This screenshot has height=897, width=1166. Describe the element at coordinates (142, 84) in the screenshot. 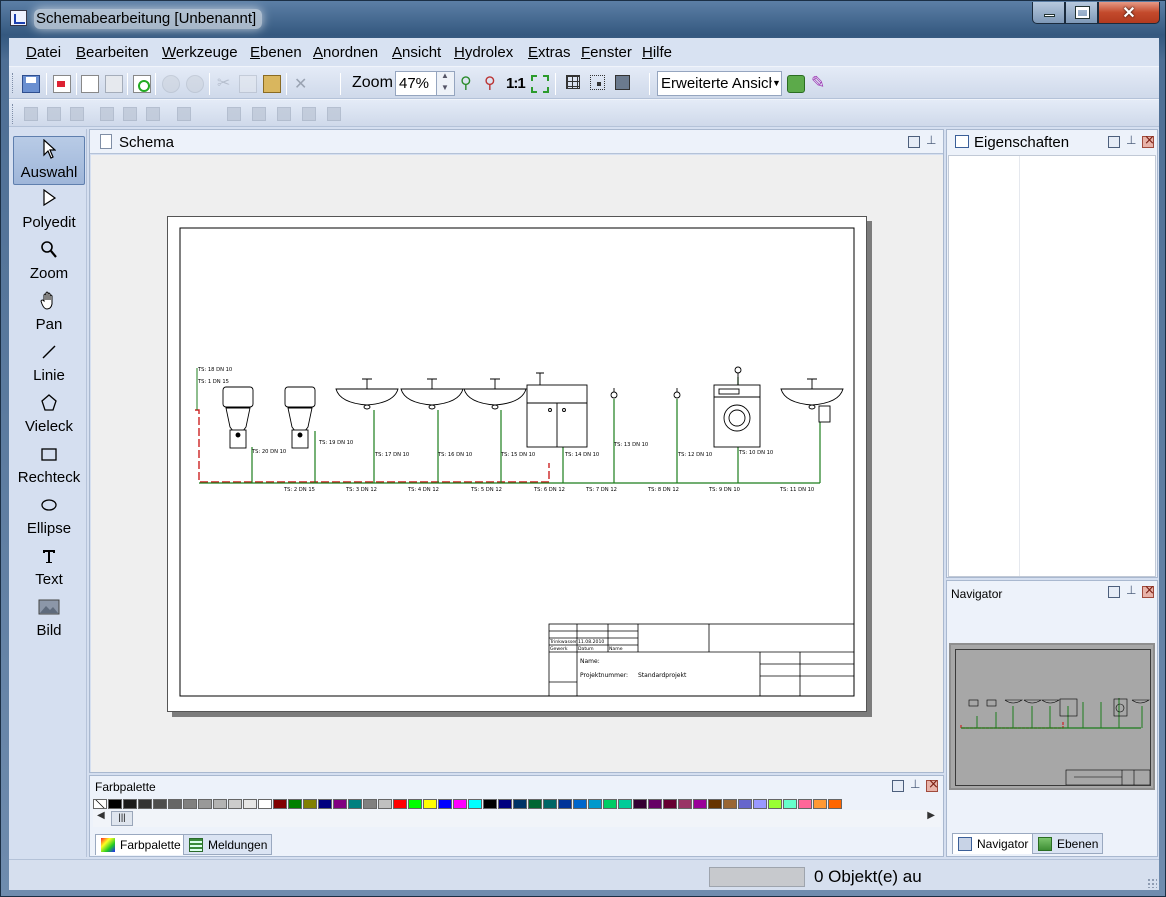

I see `refresh-doc-icon` at that location.